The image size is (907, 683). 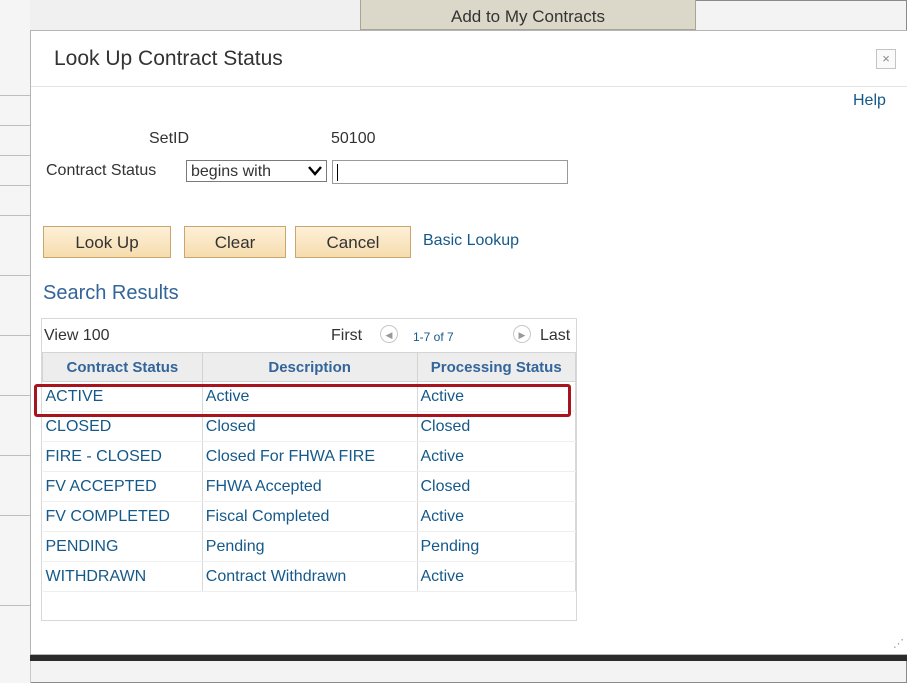 I want to click on background-left-column, so click(x=15, y=341).